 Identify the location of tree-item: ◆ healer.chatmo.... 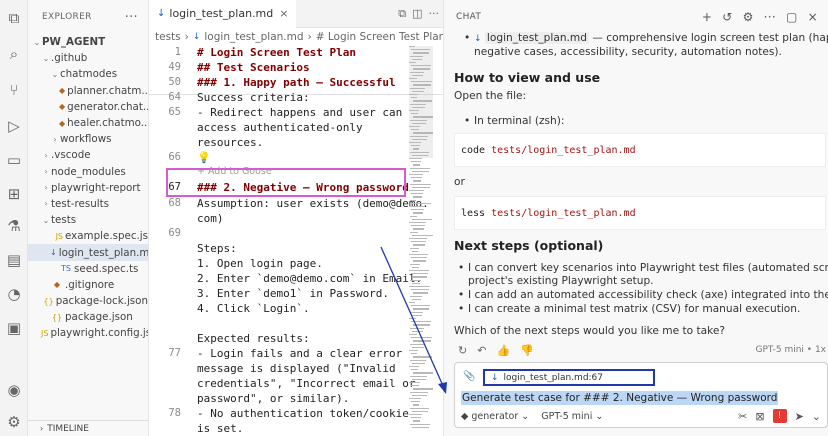
(88, 123).